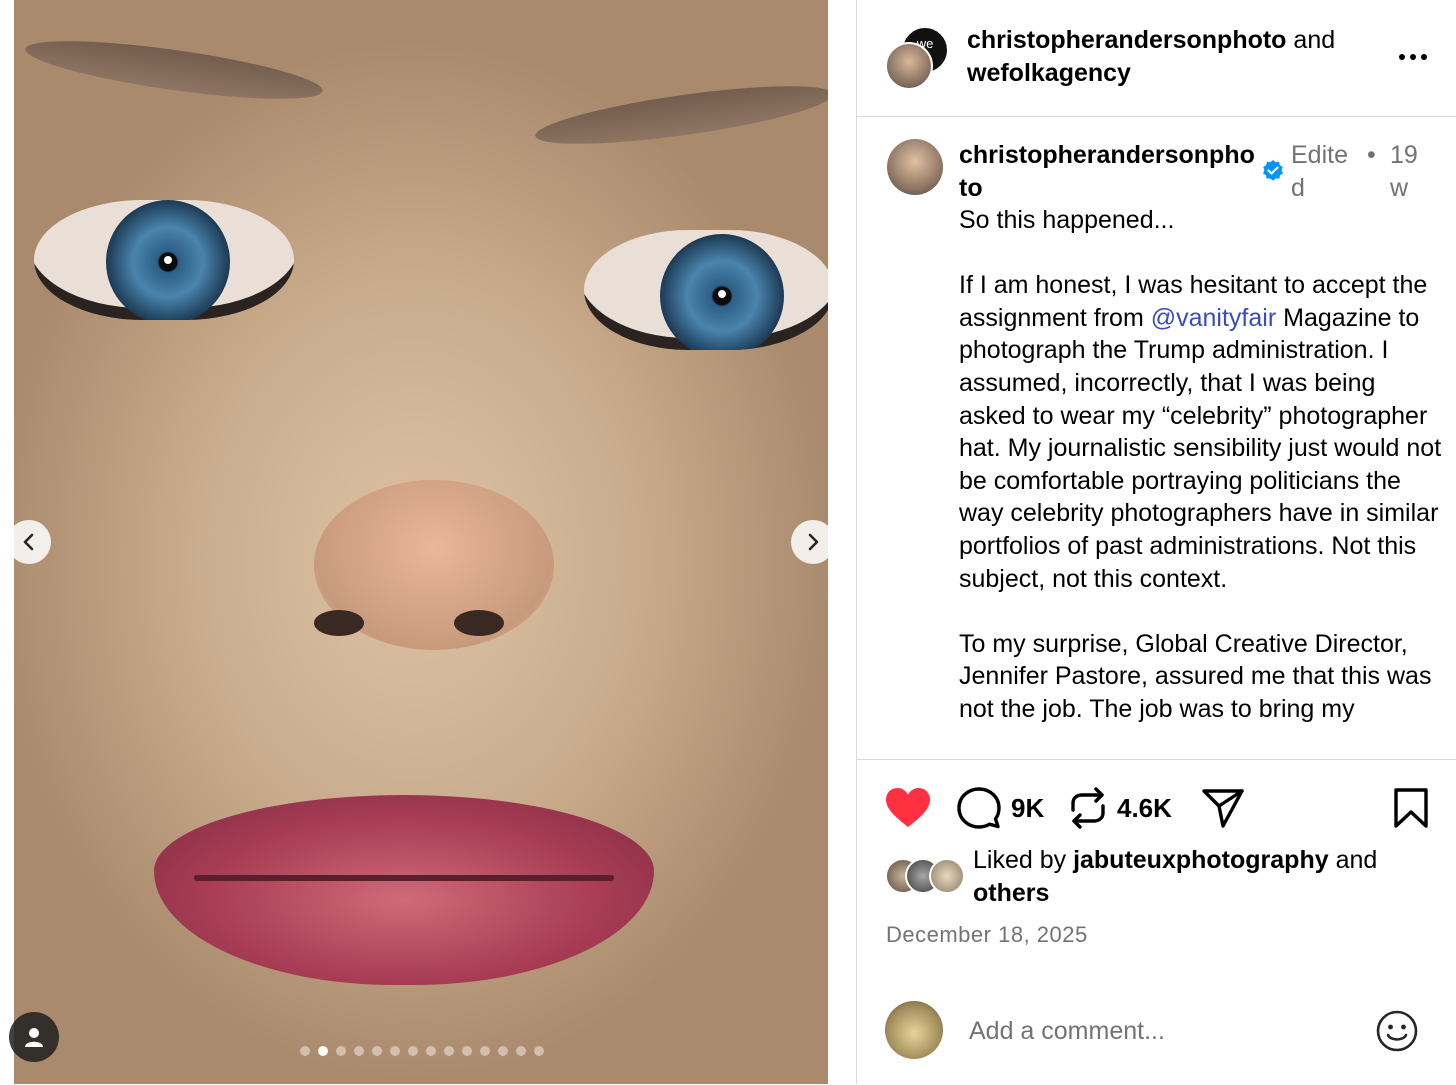 The height and width of the screenshot is (1085, 1456). Describe the element at coordinates (1109, 172) in the screenshot. I see `caption-username: christopherandersonphoto` at that location.